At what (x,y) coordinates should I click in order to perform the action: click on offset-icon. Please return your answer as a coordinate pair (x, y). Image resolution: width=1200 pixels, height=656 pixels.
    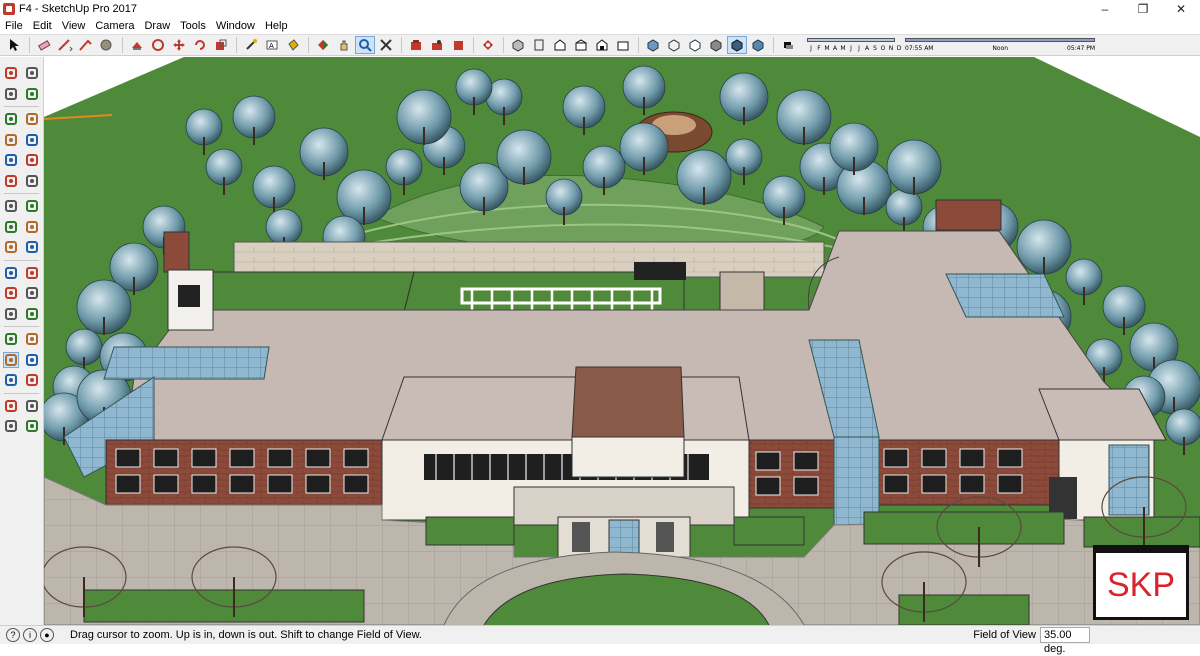
    Looking at the image, I should click on (32, 247).